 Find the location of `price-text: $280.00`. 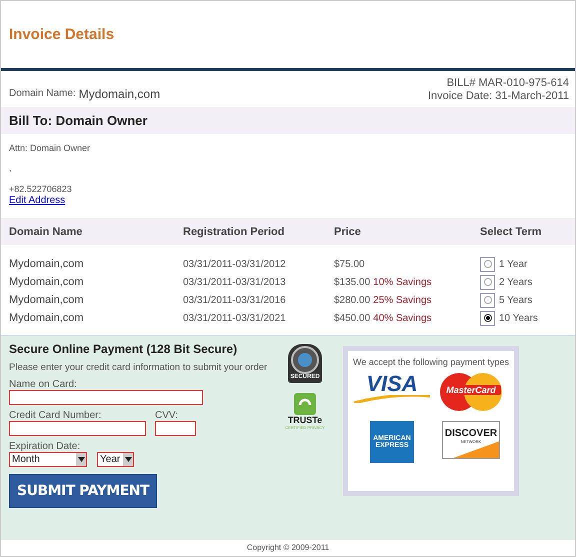

price-text: $280.00 is located at coordinates (352, 300).